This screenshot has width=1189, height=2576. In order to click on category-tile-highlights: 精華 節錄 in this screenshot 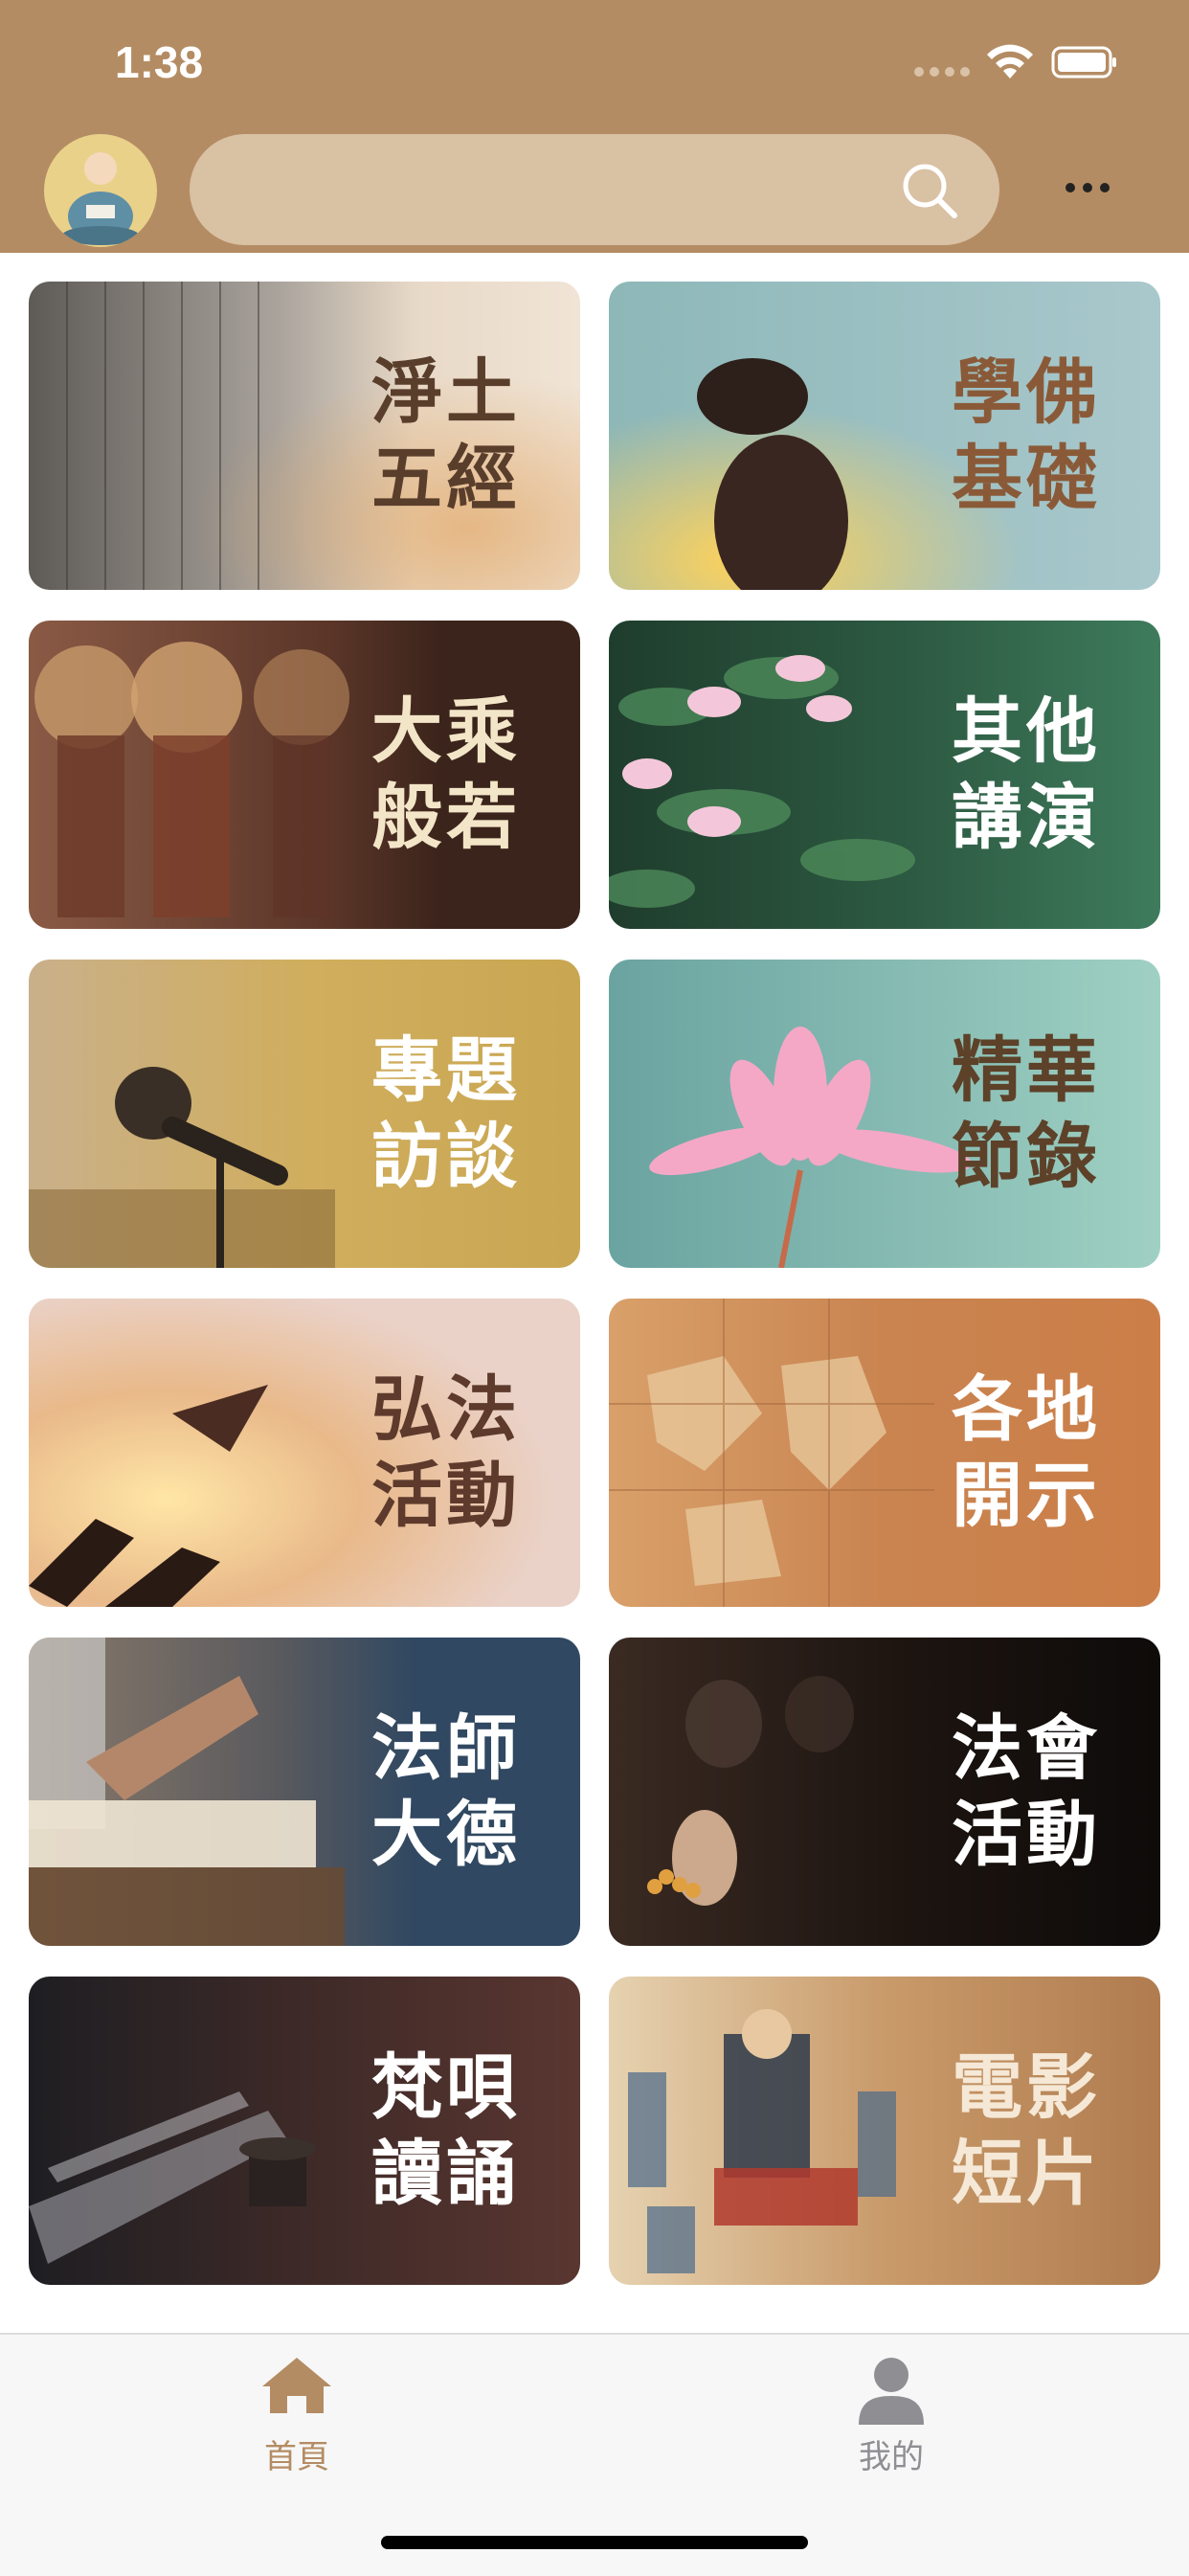, I will do `click(884, 1114)`.